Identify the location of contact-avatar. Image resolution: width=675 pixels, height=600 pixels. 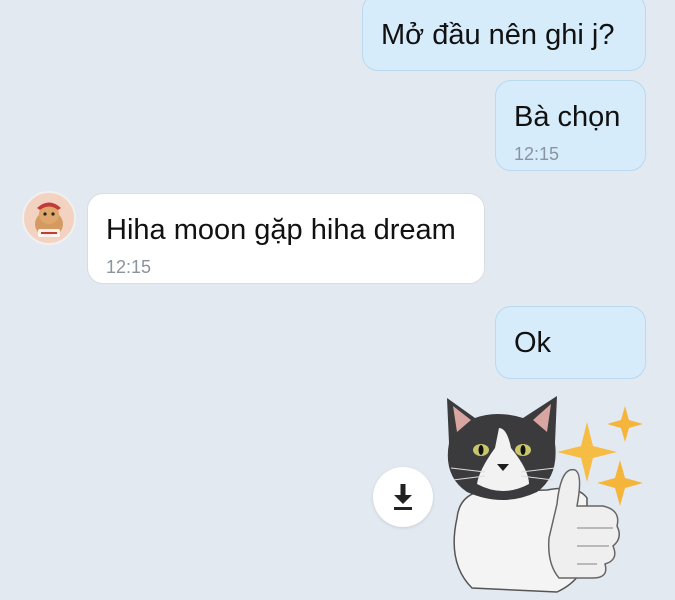
(49, 218).